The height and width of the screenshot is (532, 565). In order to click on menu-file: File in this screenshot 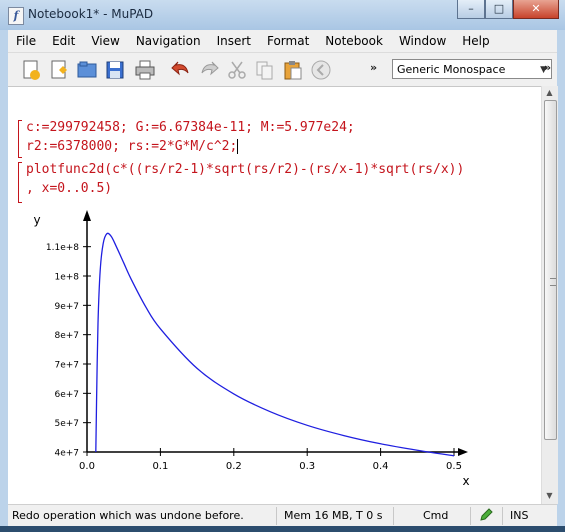, I will do `click(26, 41)`.